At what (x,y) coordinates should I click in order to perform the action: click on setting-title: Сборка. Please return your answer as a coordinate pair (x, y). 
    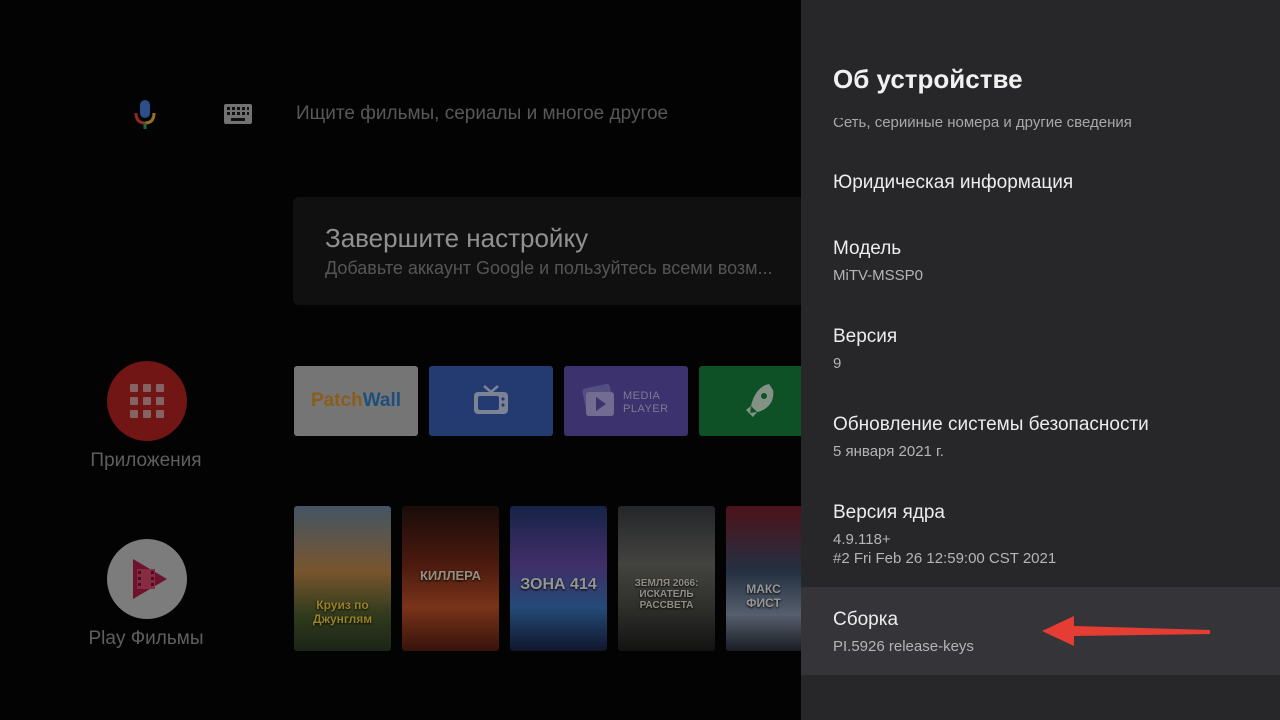
    Looking at the image, I should click on (866, 619).